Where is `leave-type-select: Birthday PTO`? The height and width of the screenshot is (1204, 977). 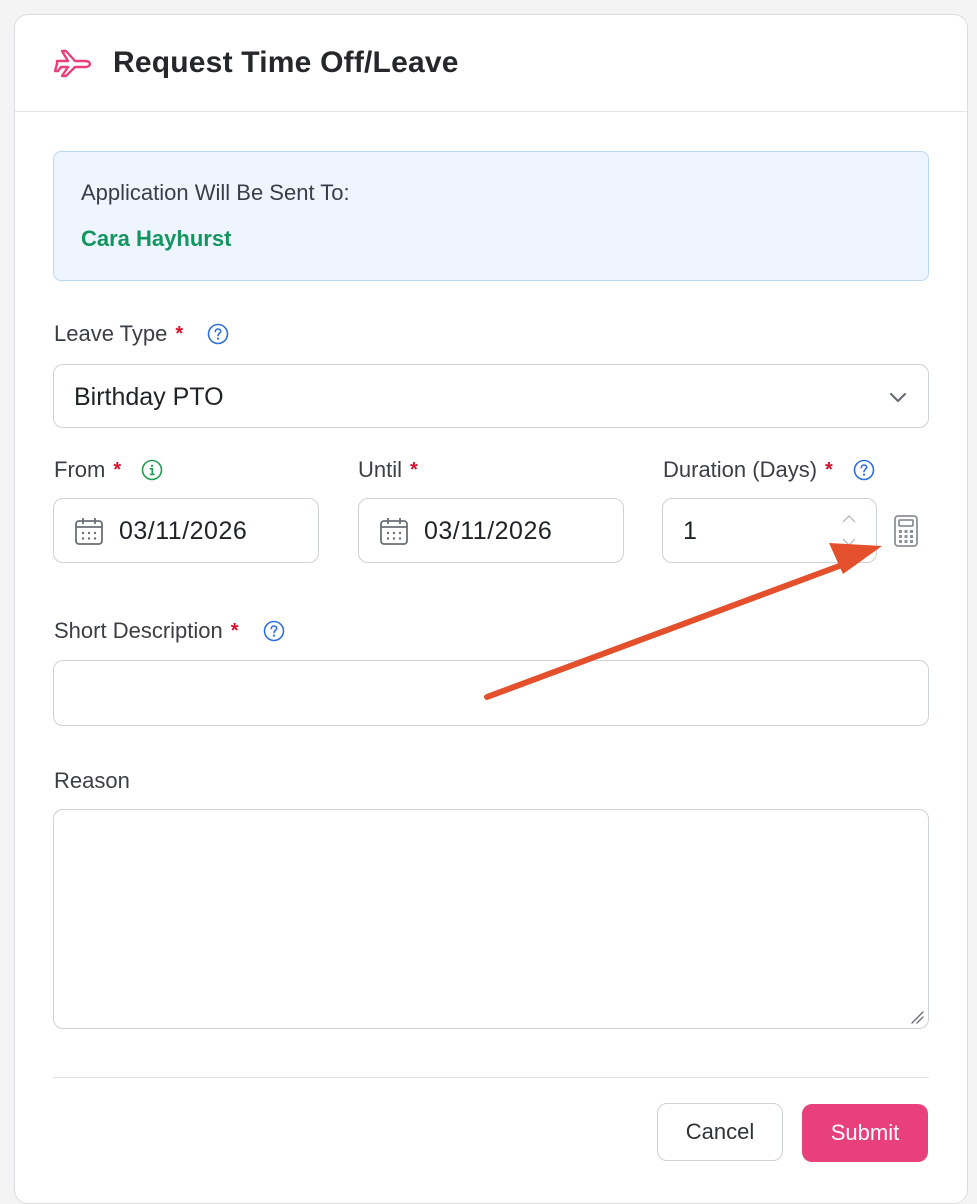 leave-type-select: Birthday PTO is located at coordinates (491, 396).